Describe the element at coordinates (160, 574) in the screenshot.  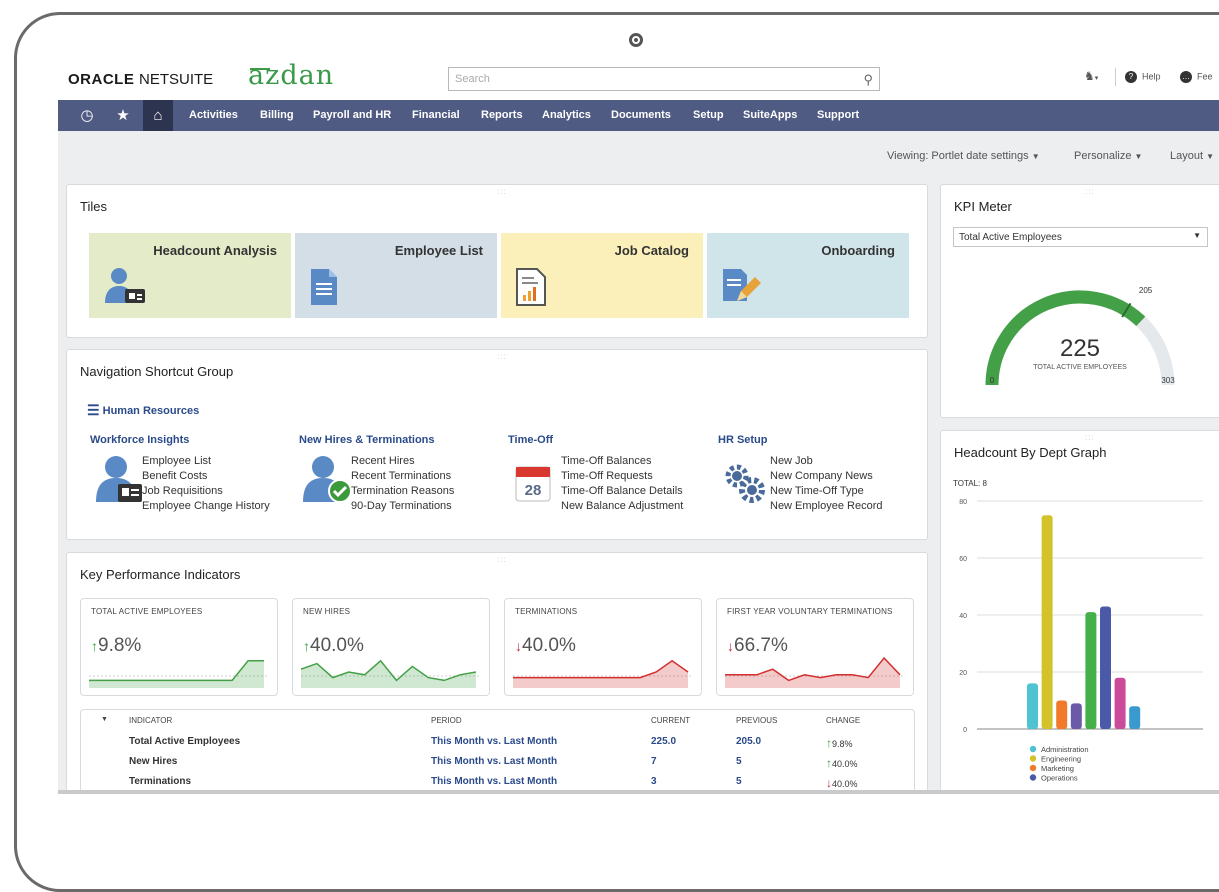
I see `kpi-title: Key Performance Indicators` at that location.